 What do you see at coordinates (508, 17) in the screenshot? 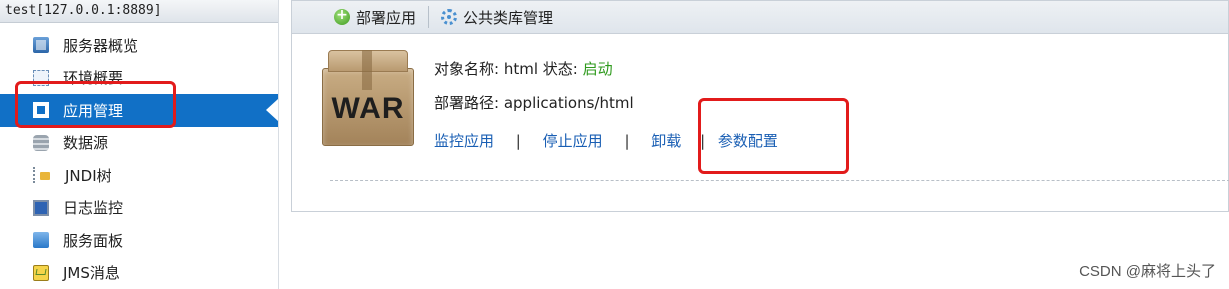
I see `library-management-label: 公共类库管理` at bounding box center [508, 17].